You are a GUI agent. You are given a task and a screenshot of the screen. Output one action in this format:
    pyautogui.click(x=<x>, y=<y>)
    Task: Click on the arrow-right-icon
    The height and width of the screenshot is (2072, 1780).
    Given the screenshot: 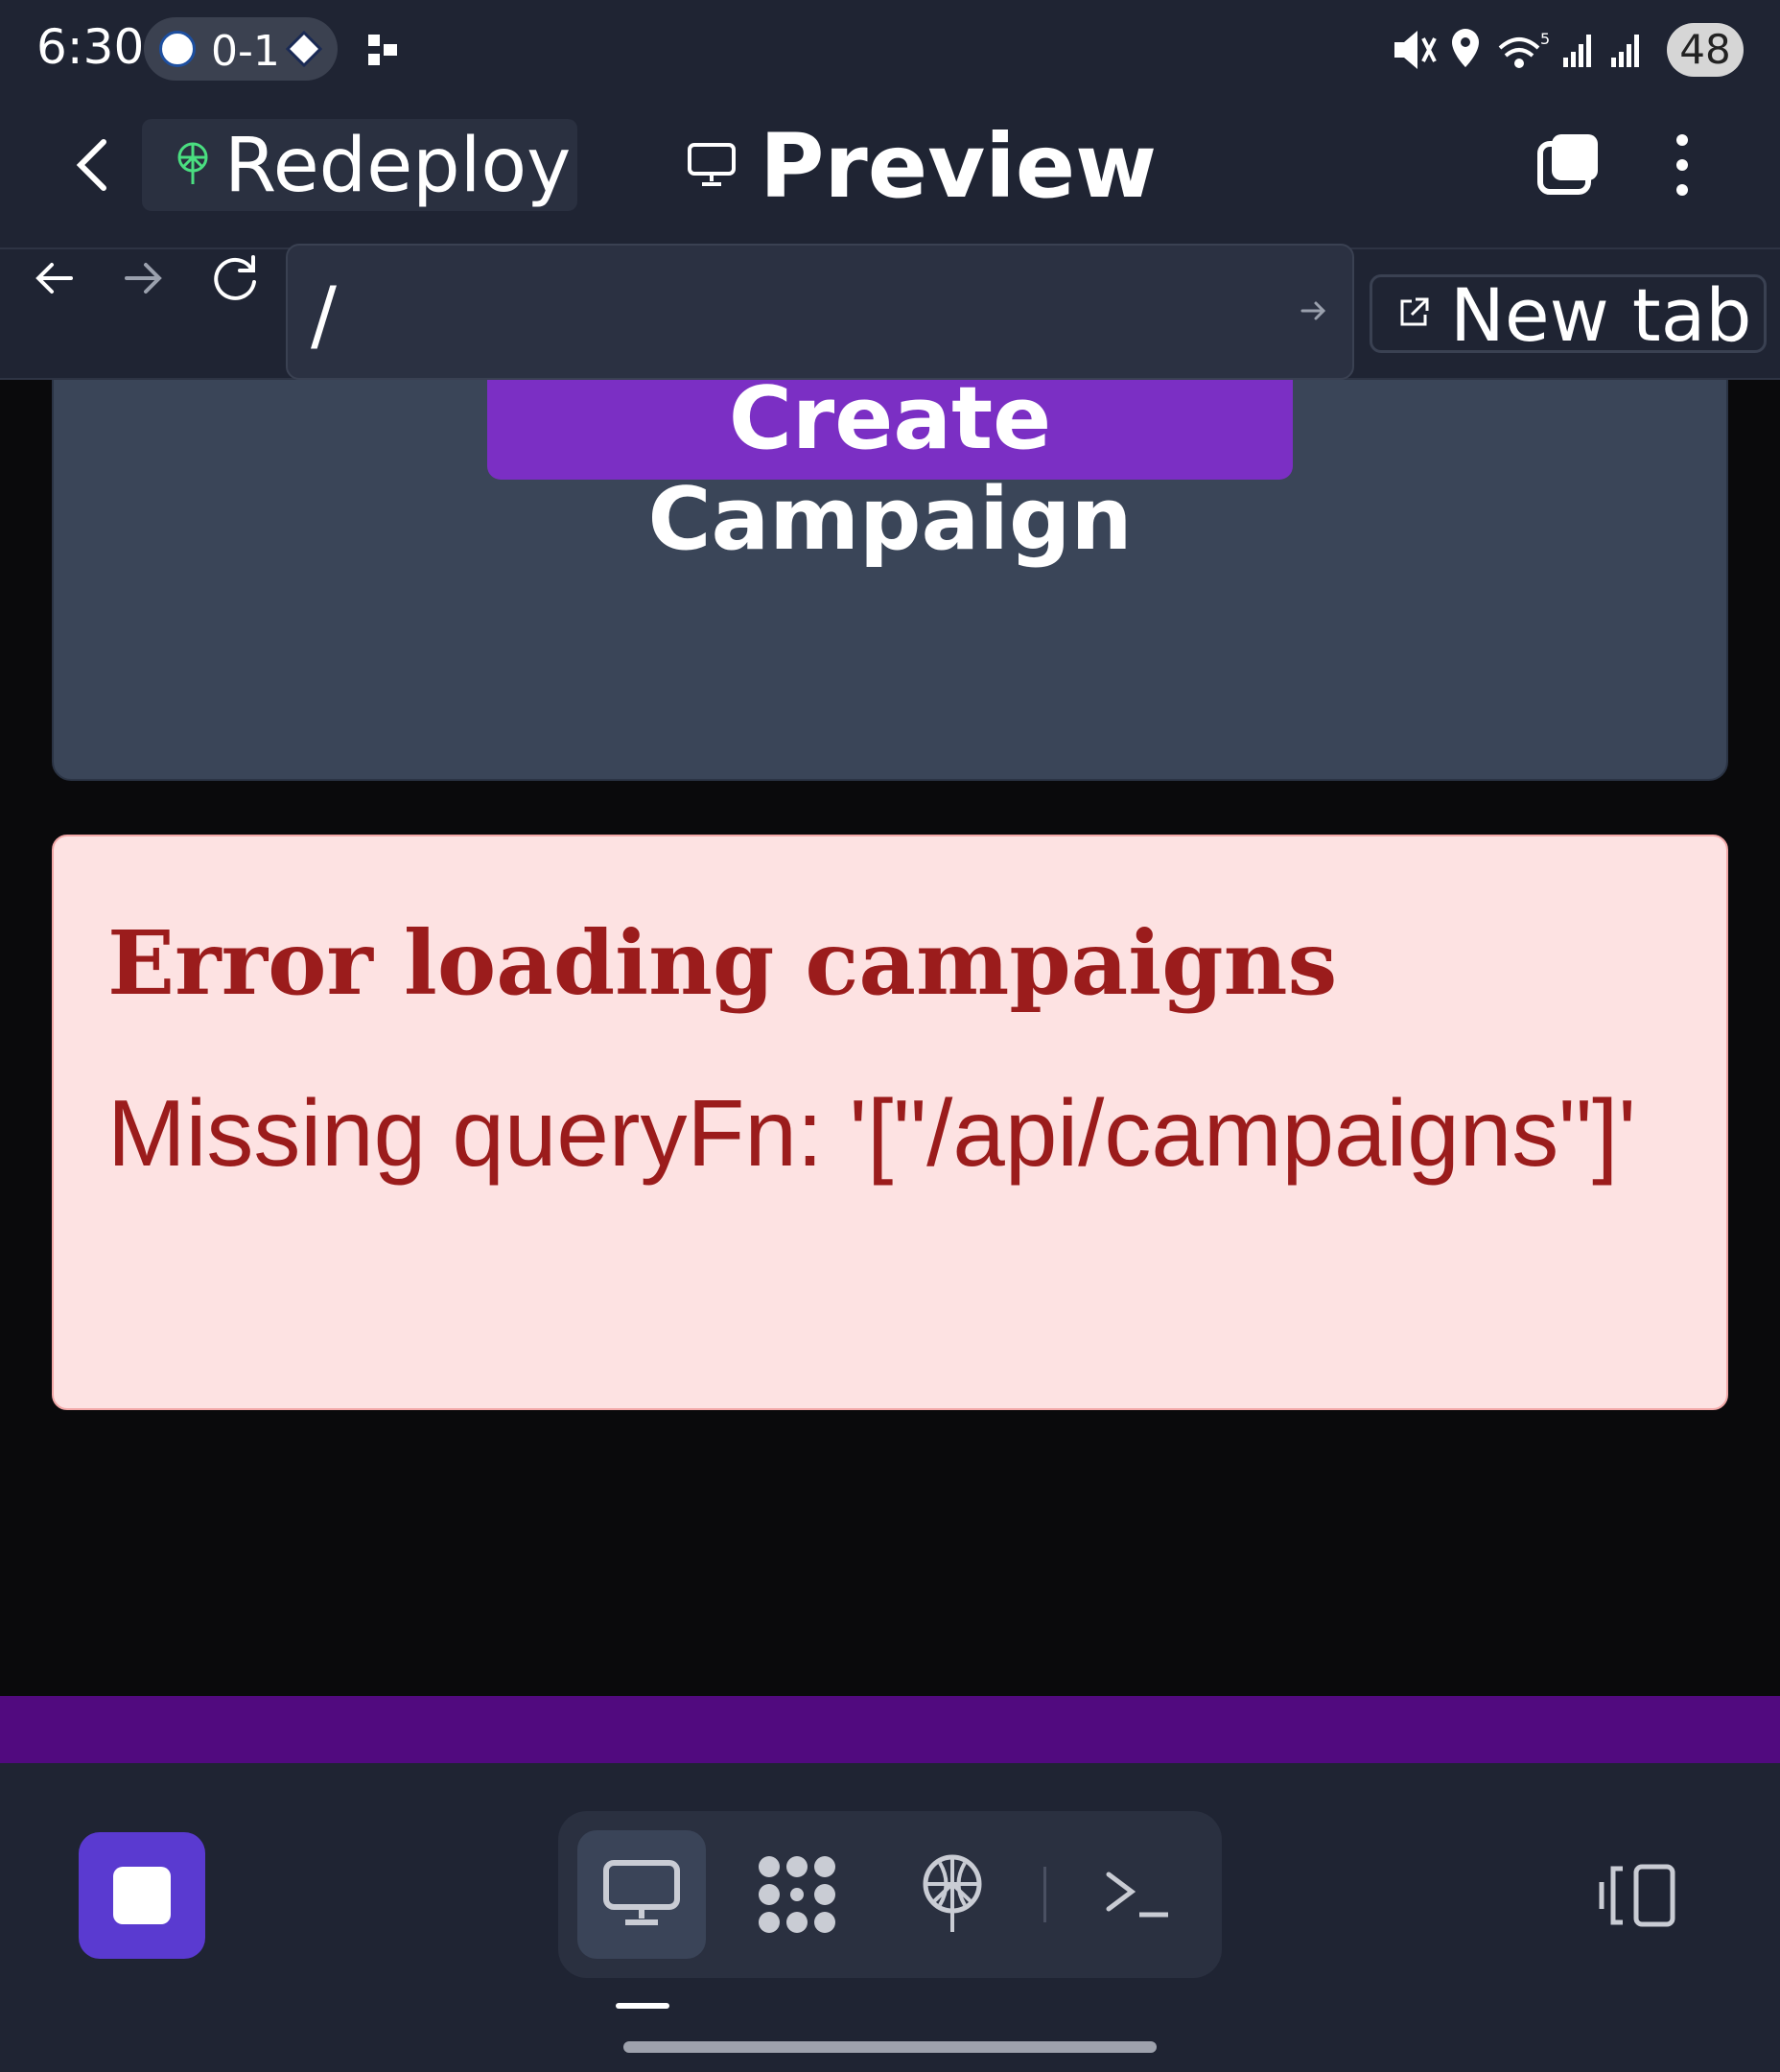 What is the action you would take?
    pyautogui.click(x=143, y=278)
    